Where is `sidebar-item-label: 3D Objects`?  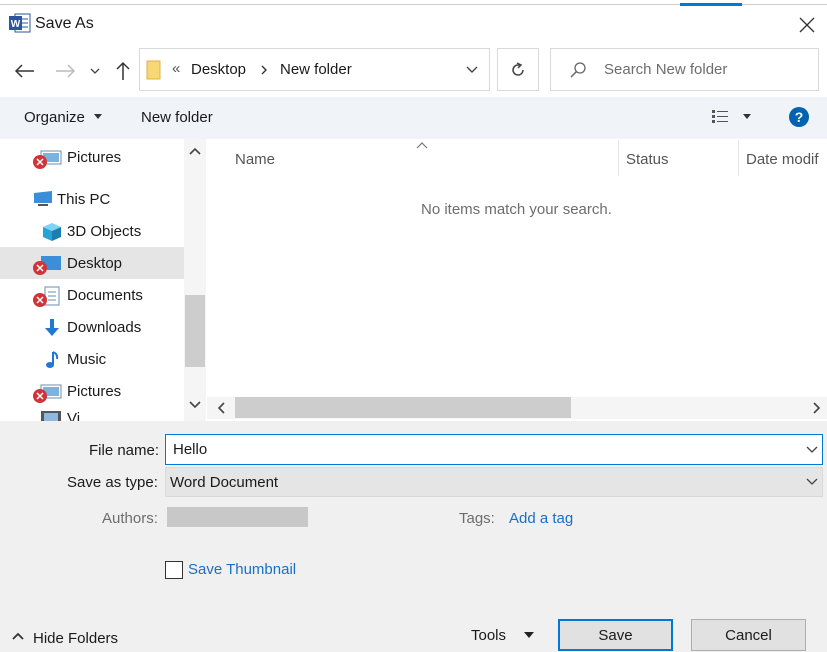
sidebar-item-label: 3D Objects is located at coordinates (104, 231).